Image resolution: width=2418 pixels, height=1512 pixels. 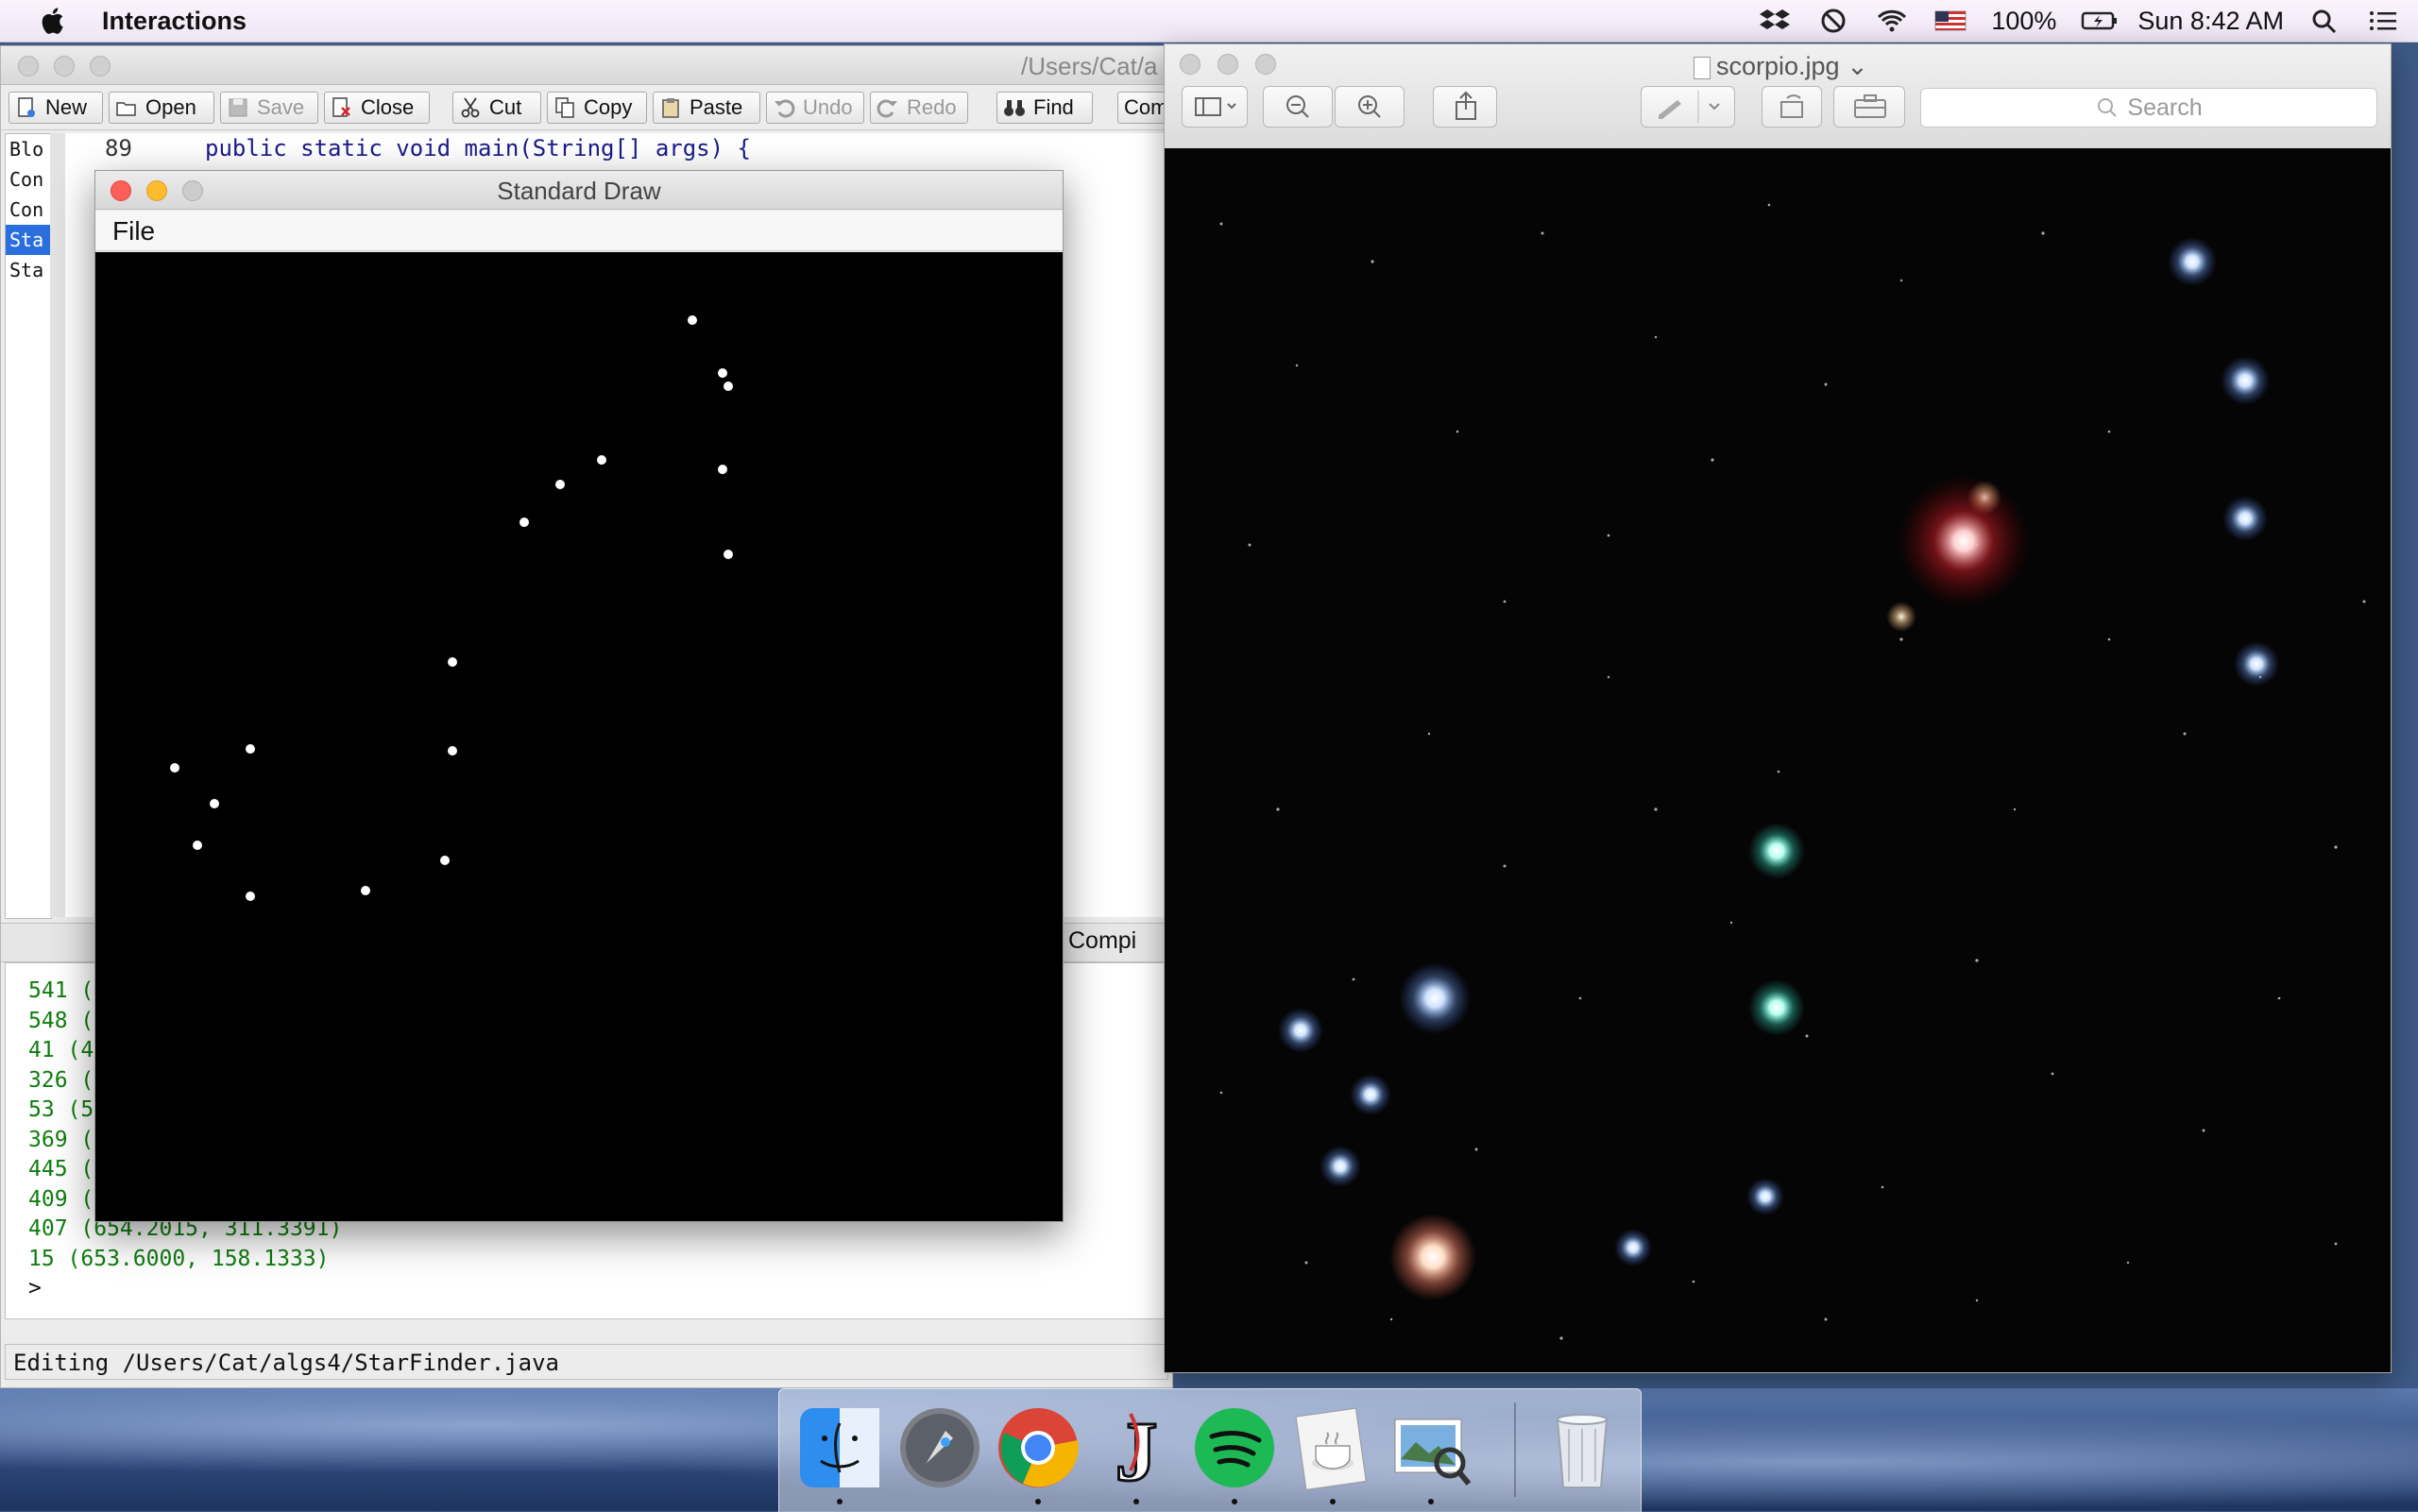 I want to click on search-field: Search, so click(x=2149, y=107).